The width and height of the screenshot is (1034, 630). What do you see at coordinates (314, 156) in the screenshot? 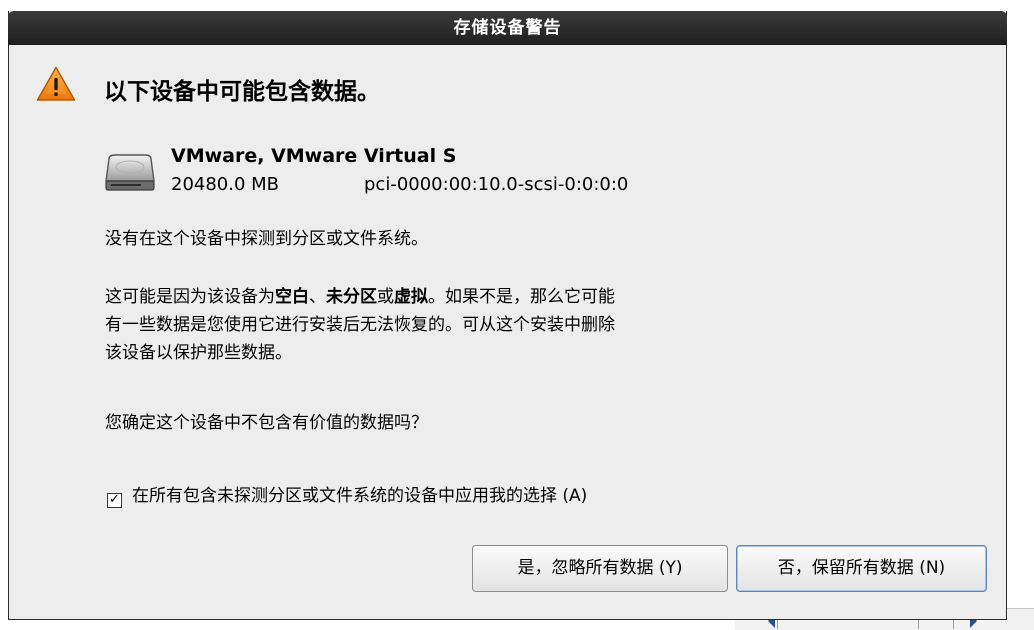
I see `device-name: VMware, VMware Virtual S` at bounding box center [314, 156].